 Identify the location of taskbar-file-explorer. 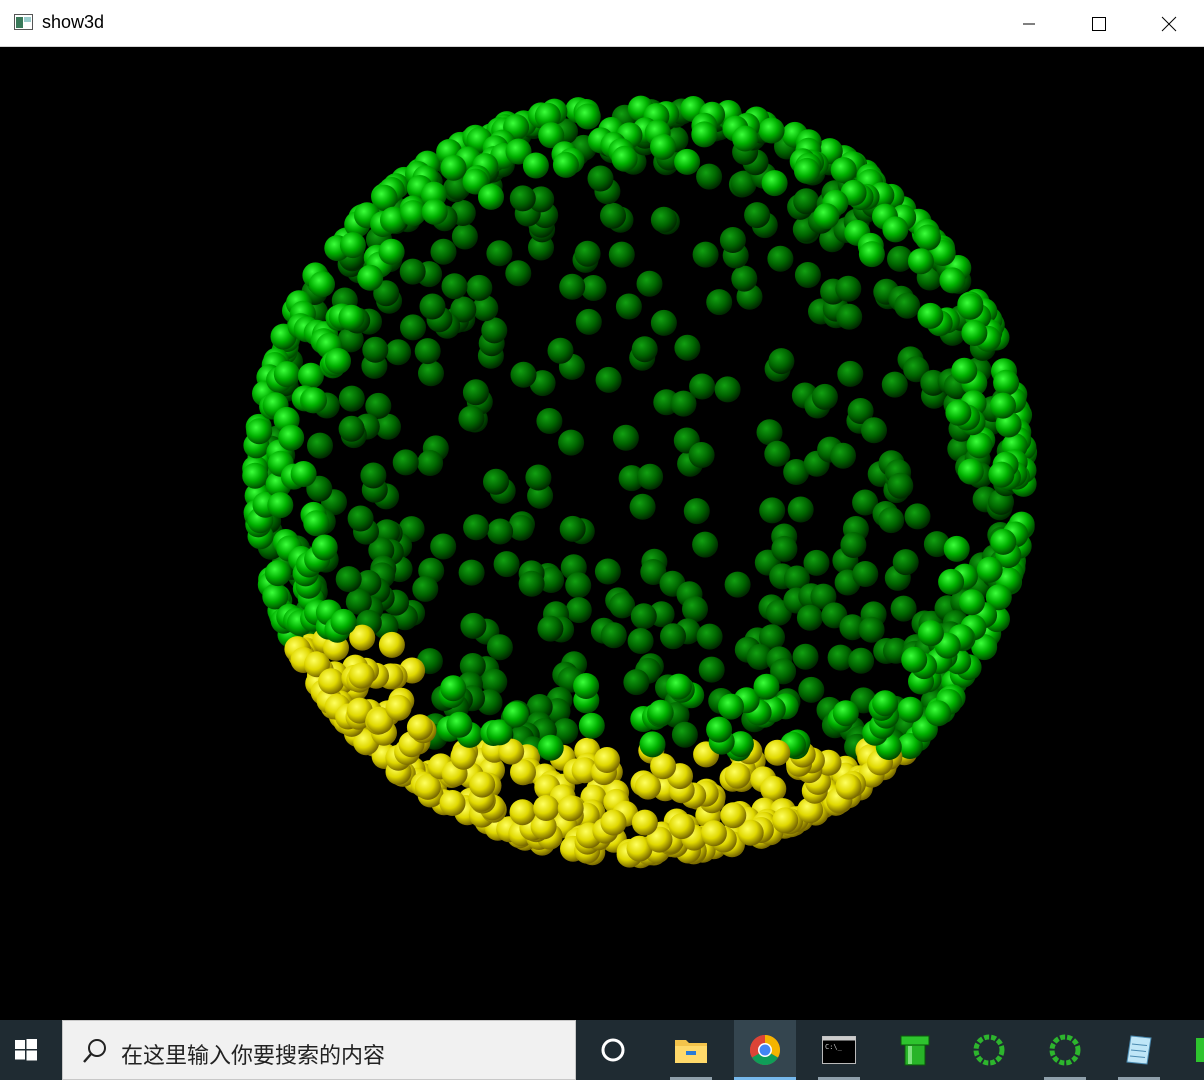
(691, 1050).